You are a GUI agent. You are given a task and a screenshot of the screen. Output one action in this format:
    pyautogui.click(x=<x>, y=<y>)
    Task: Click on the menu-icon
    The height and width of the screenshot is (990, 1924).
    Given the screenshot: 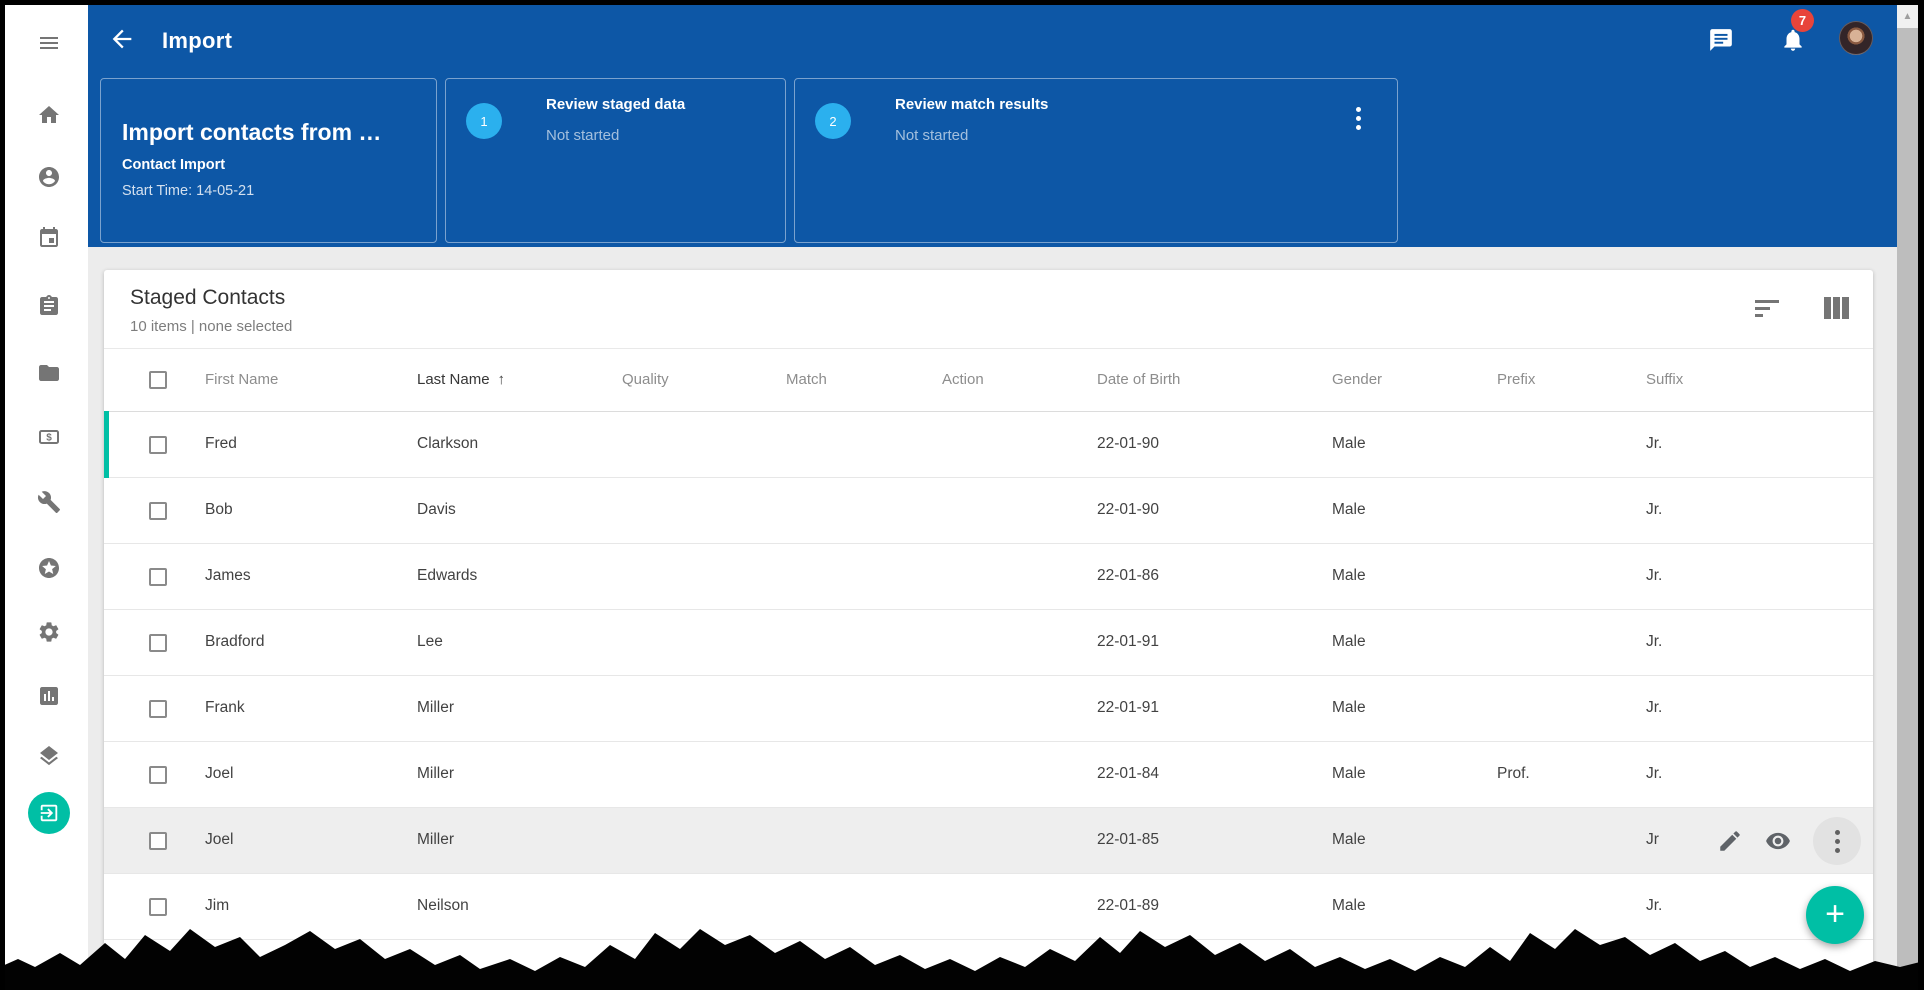 What is the action you would take?
    pyautogui.click(x=49, y=43)
    